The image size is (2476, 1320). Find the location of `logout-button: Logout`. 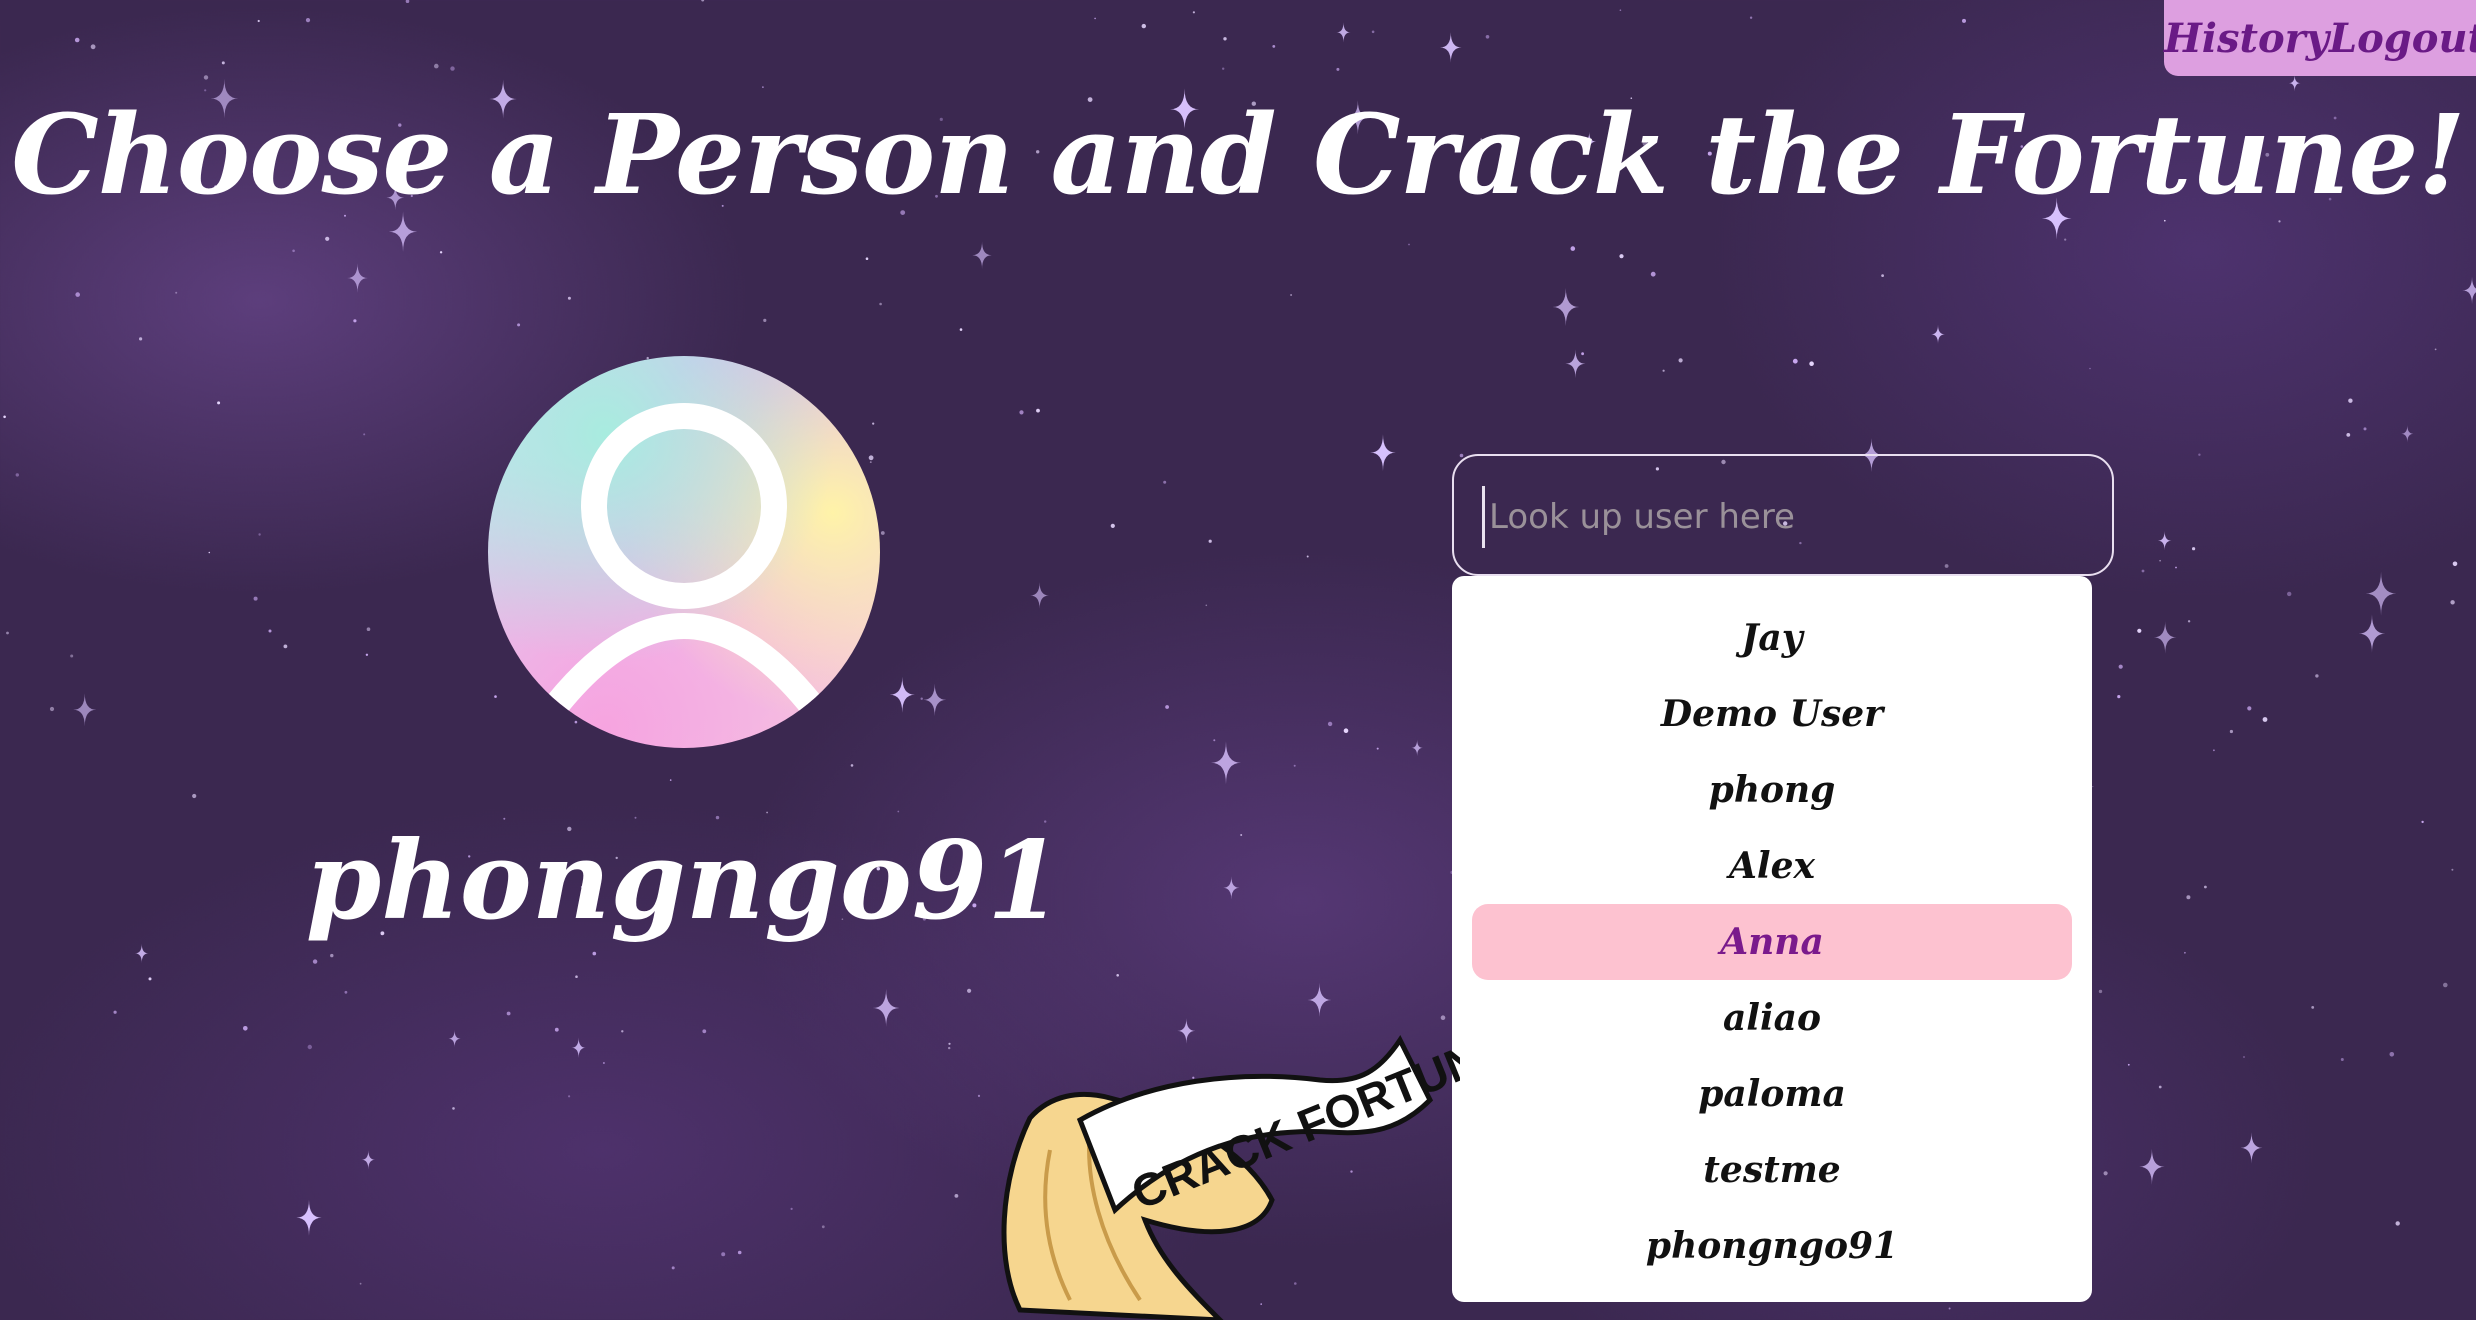

logout-button: Logout is located at coordinates (2402, 38).